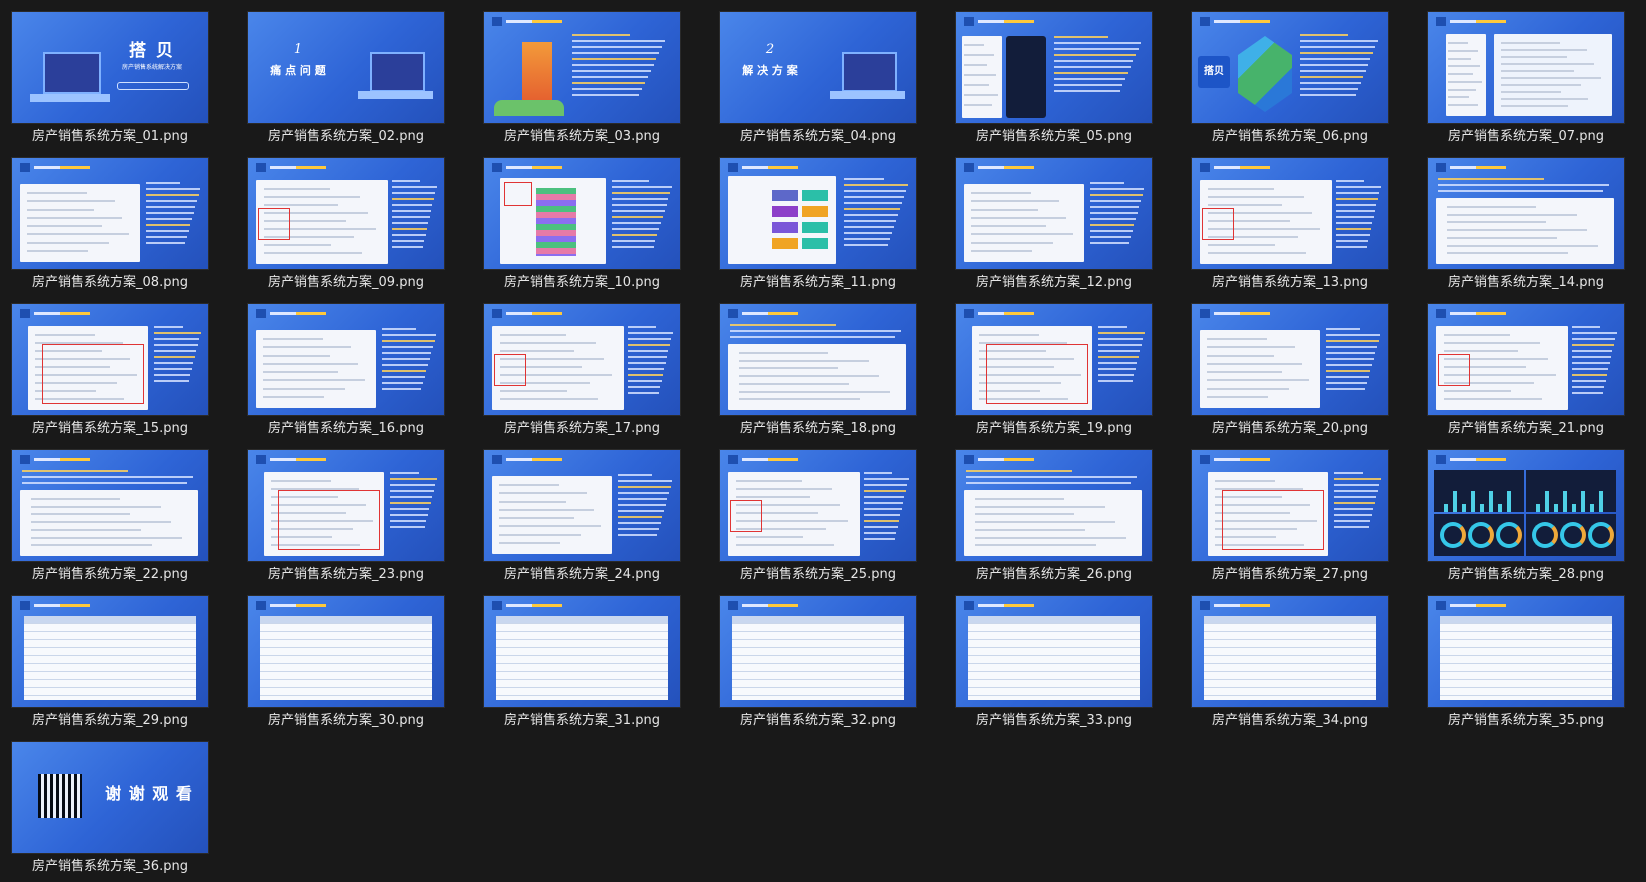  I want to click on file-thumbnail-item: 房产销售系统方案_08.png, so click(110, 226).